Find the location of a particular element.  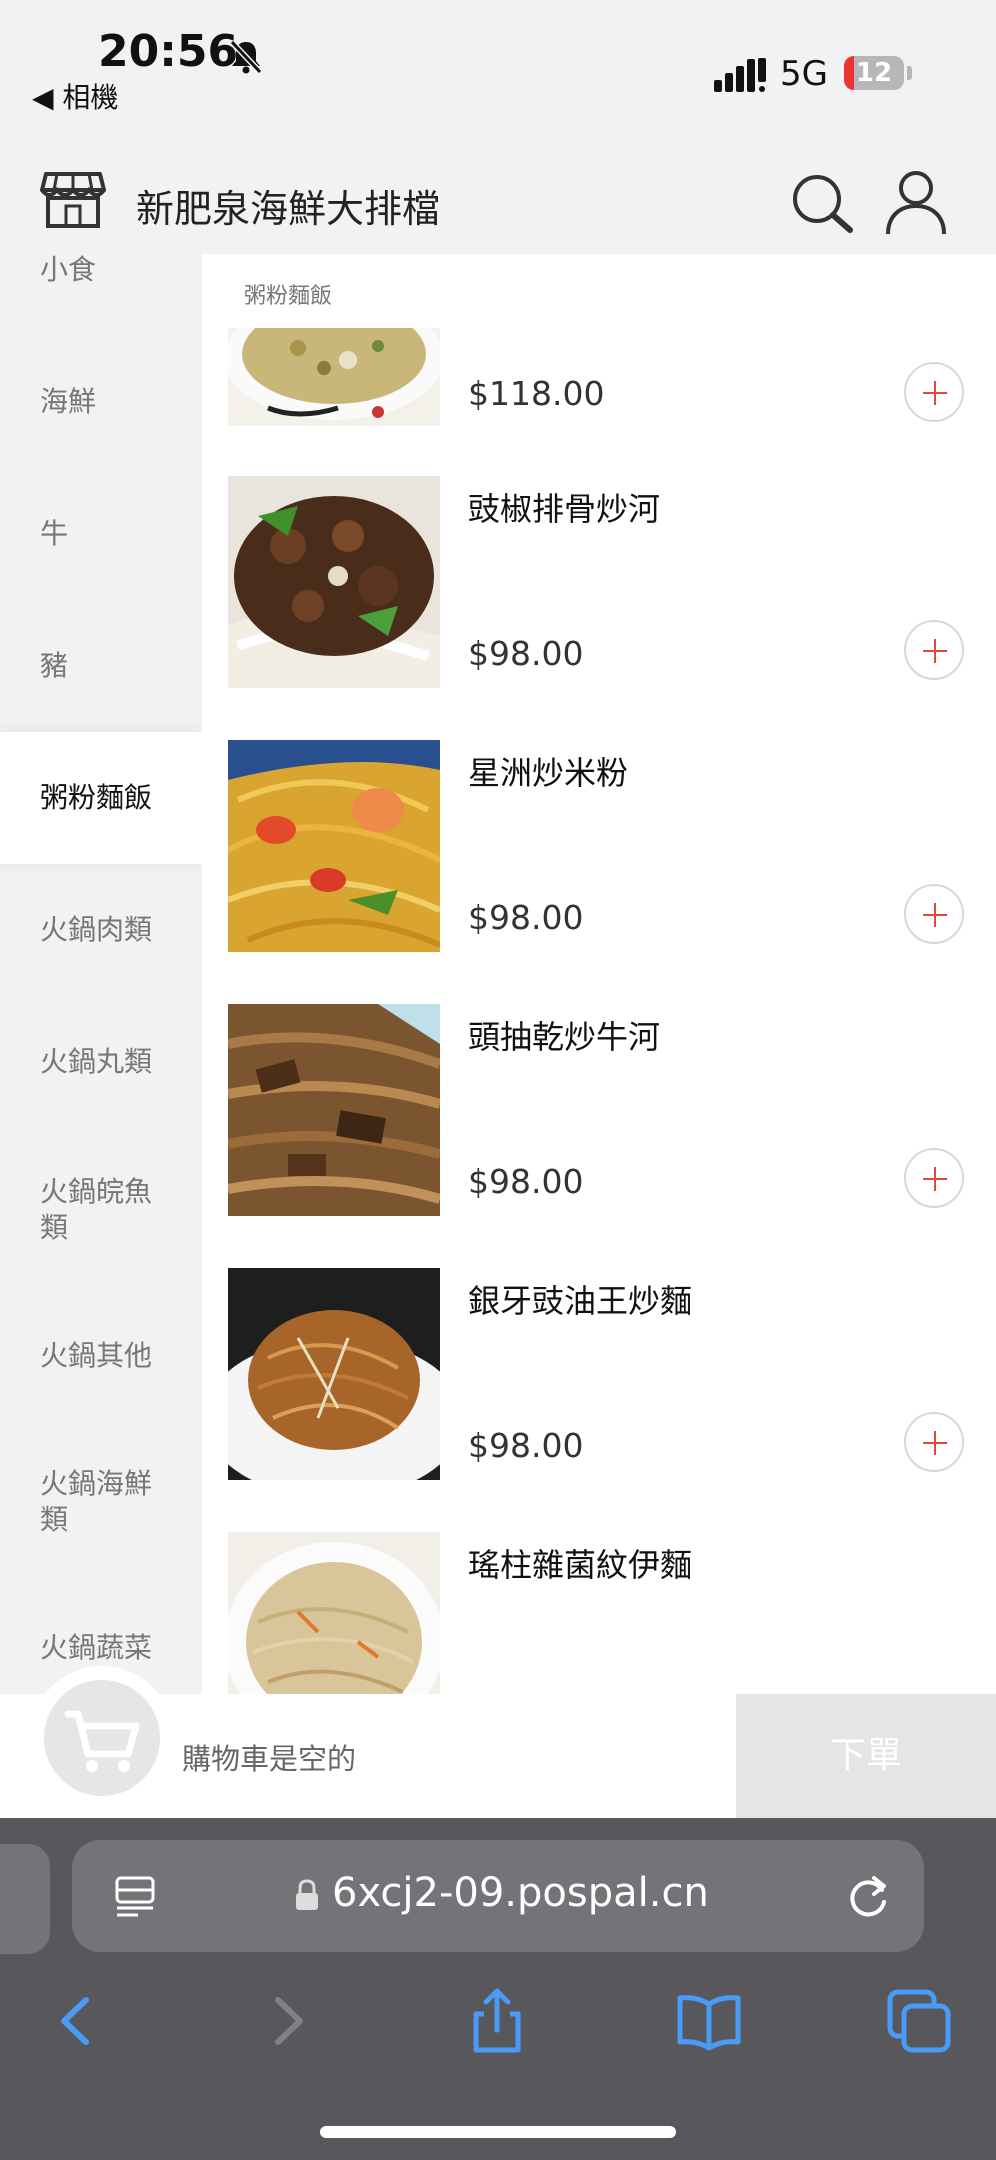

menu-item: 豉椒排骨炒河 $98.00 is located at coordinates (598, 582).